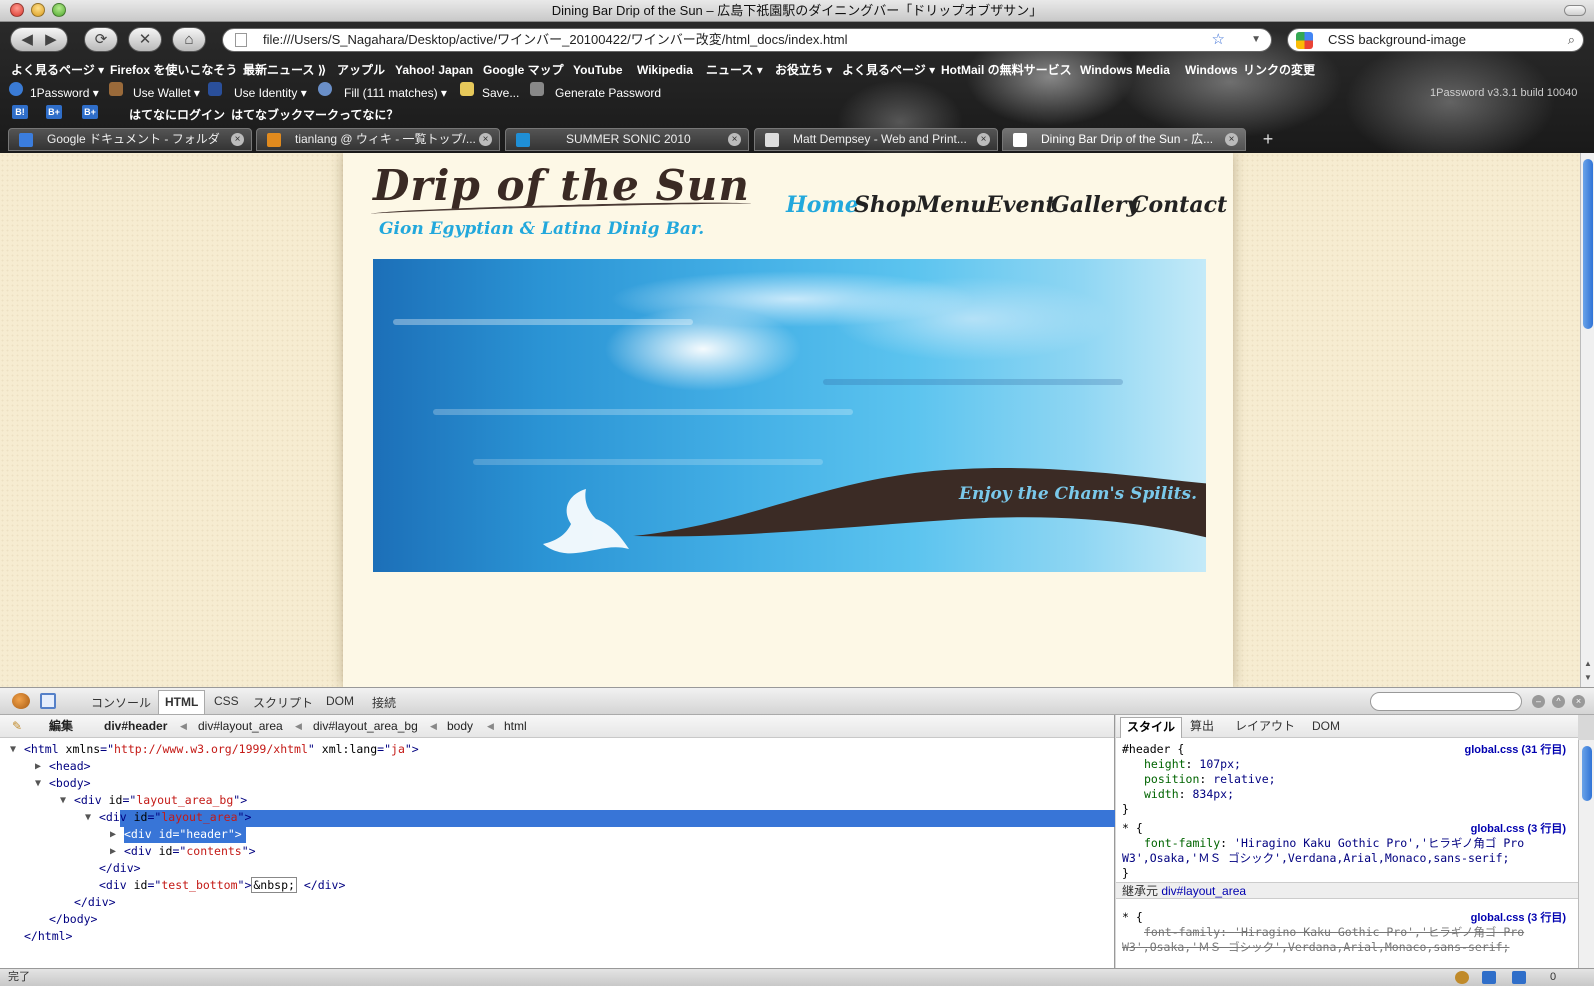  Describe the element at coordinates (803, 70) in the screenshot. I see `bookmark-item: お役立ち ▾` at that location.